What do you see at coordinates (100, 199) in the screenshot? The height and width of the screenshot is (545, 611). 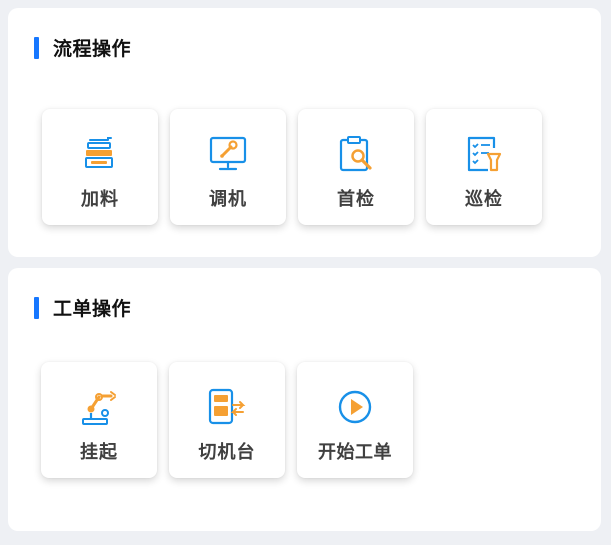 I see `feed-label: 加料` at bounding box center [100, 199].